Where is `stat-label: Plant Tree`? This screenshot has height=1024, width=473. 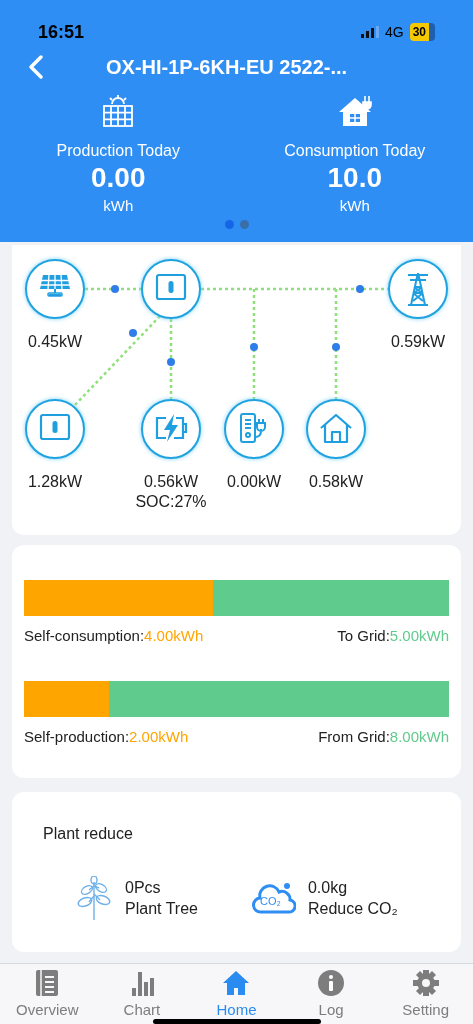
stat-label: Plant Tree is located at coordinates (161, 909).